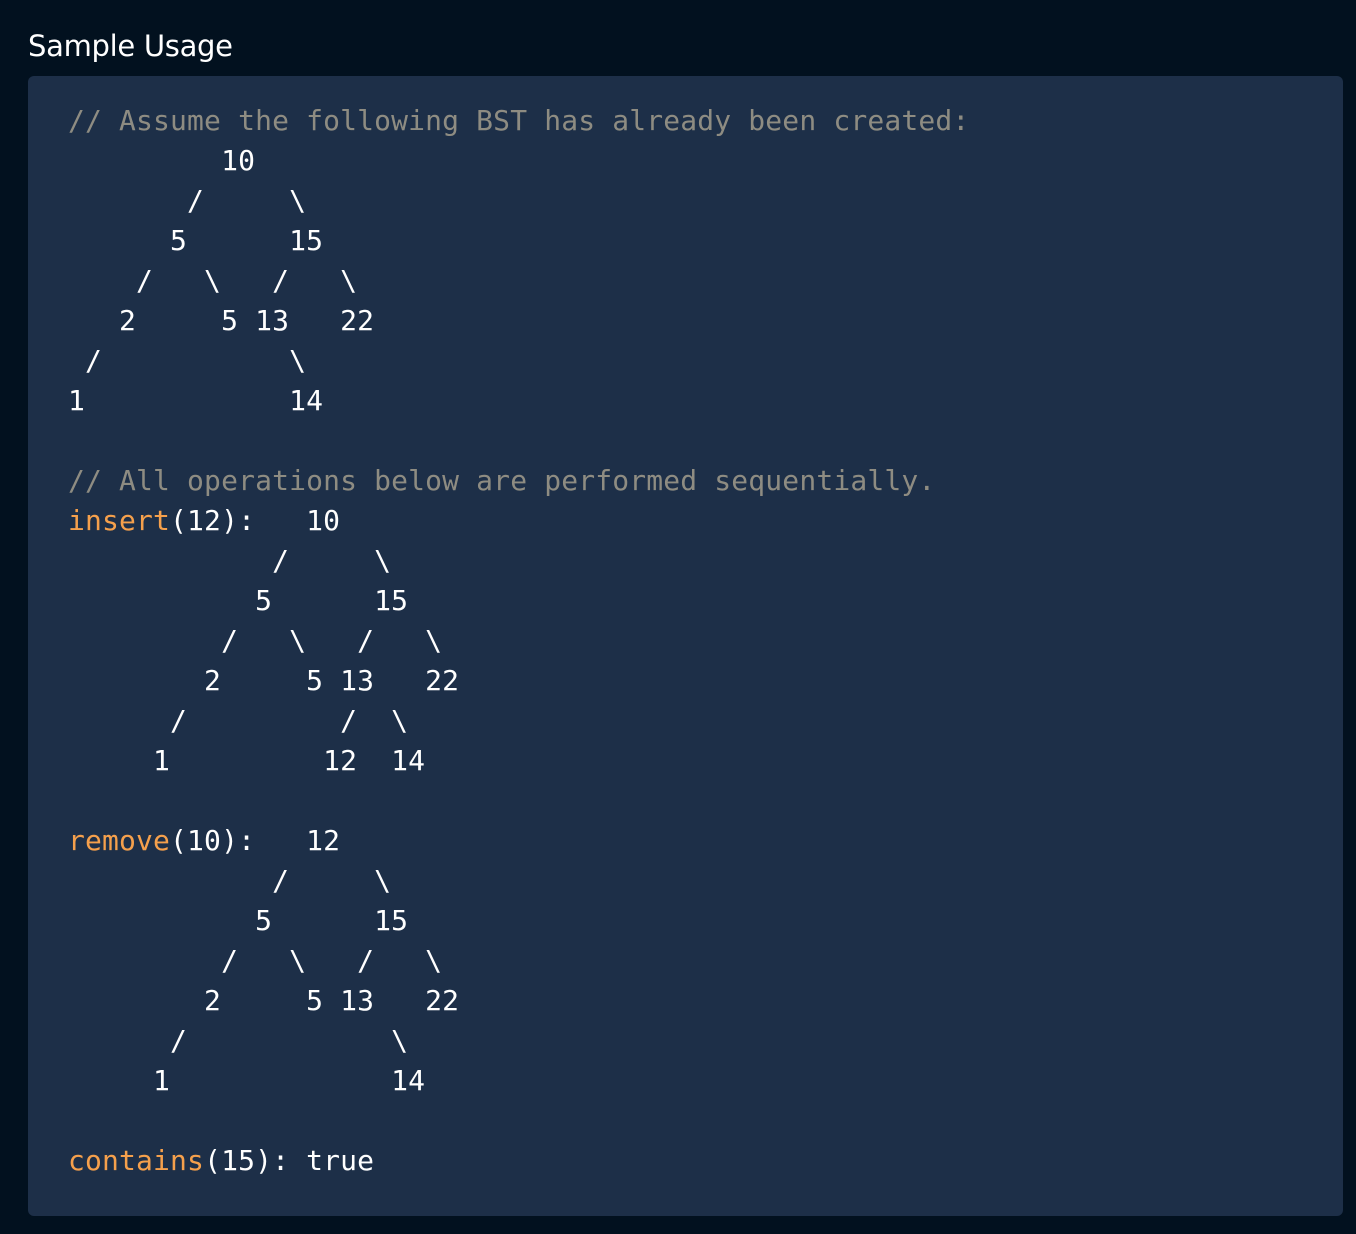  I want to click on call-arguments: (15): true, so click(289, 1160).